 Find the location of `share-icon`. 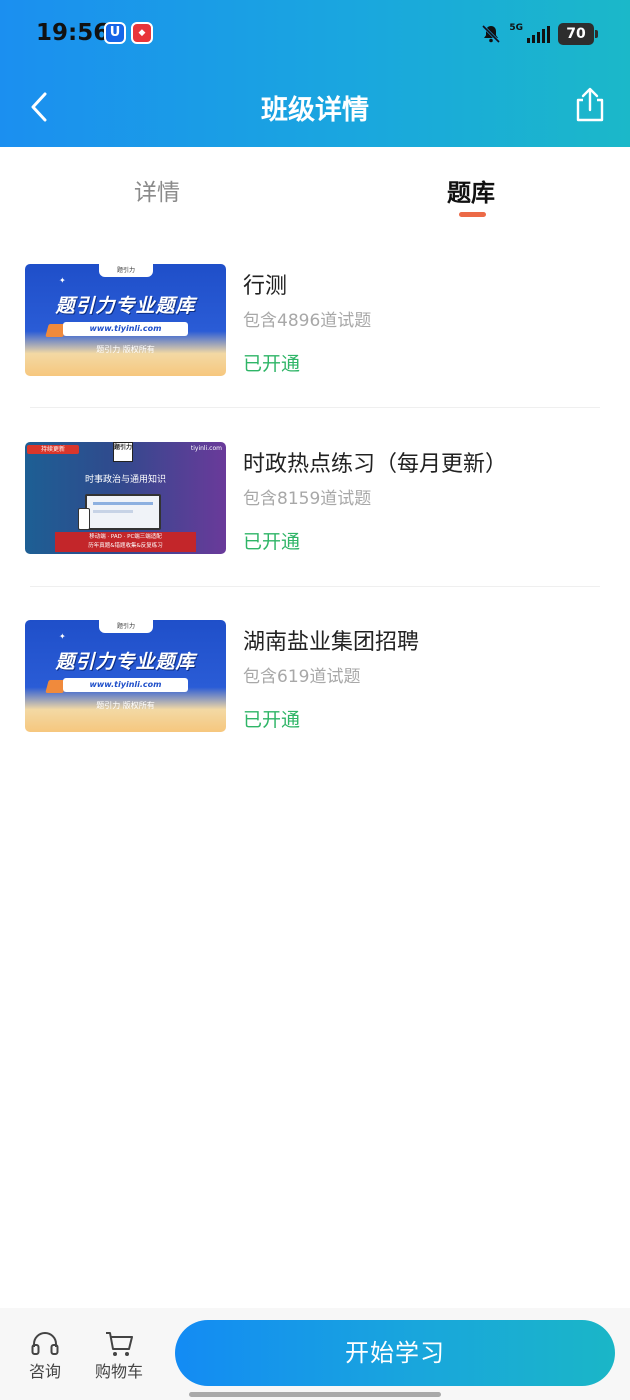

share-icon is located at coordinates (590, 104).